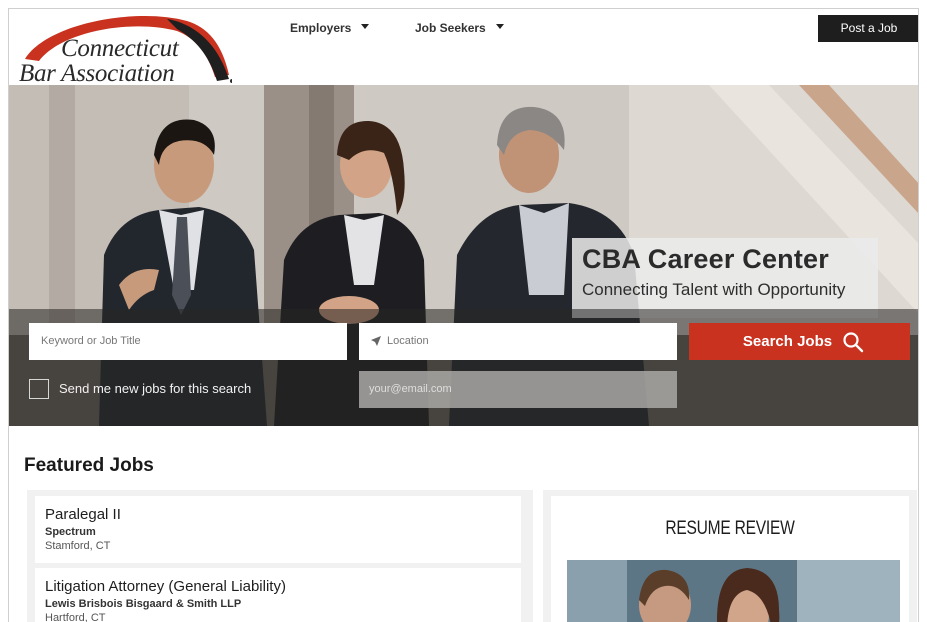 This screenshot has width=927, height=622. What do you see at coordinates (730, 559) in the screenshot?
I see `resume-review-card: RESUME REVIEW` at bounding box center [730, 559].